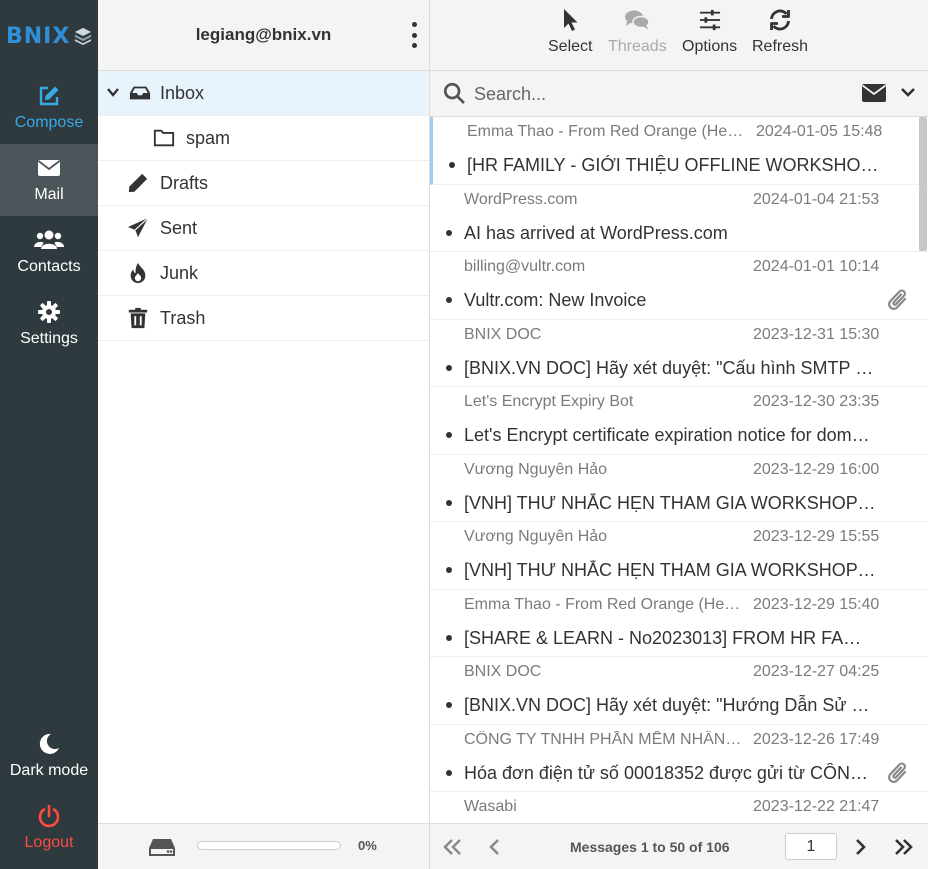 This screenshot has width=928, height=869. Describe the element at coordinates (263, 93) in the screenshot. I see `folder-inbox: Inbox` at that location.